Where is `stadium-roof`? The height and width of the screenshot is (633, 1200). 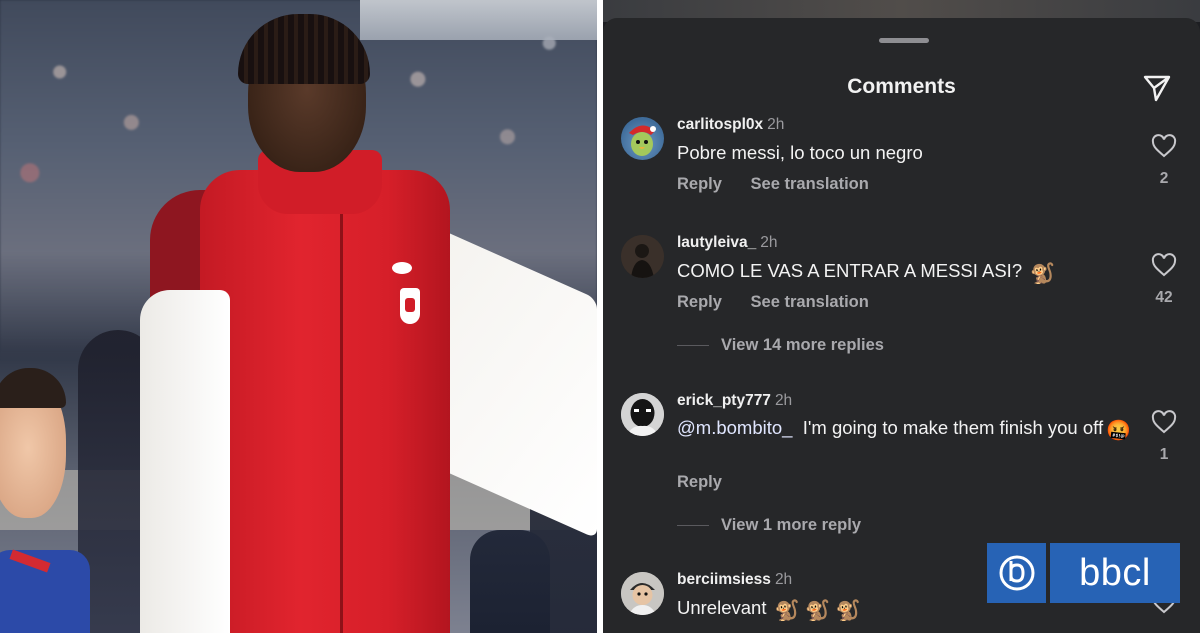
stadium-roof is located at coordinates (478, 20).